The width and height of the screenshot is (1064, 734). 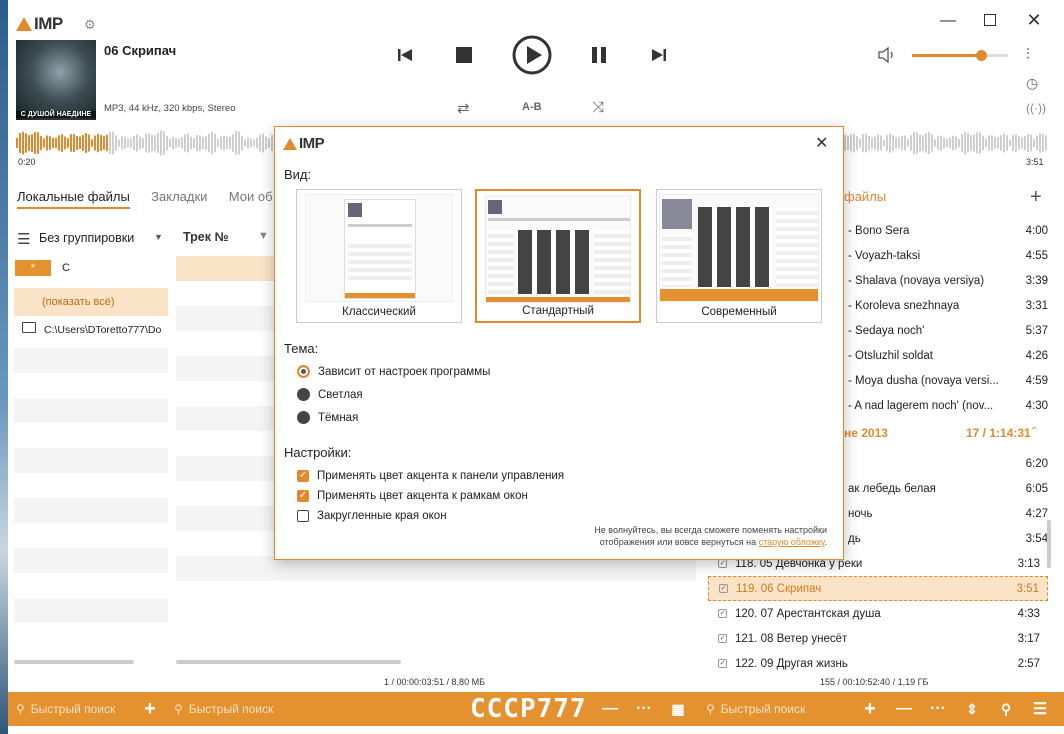 I want to click on search-middle: ⚲ Быстрый поиск, so click(x=223, y=709).